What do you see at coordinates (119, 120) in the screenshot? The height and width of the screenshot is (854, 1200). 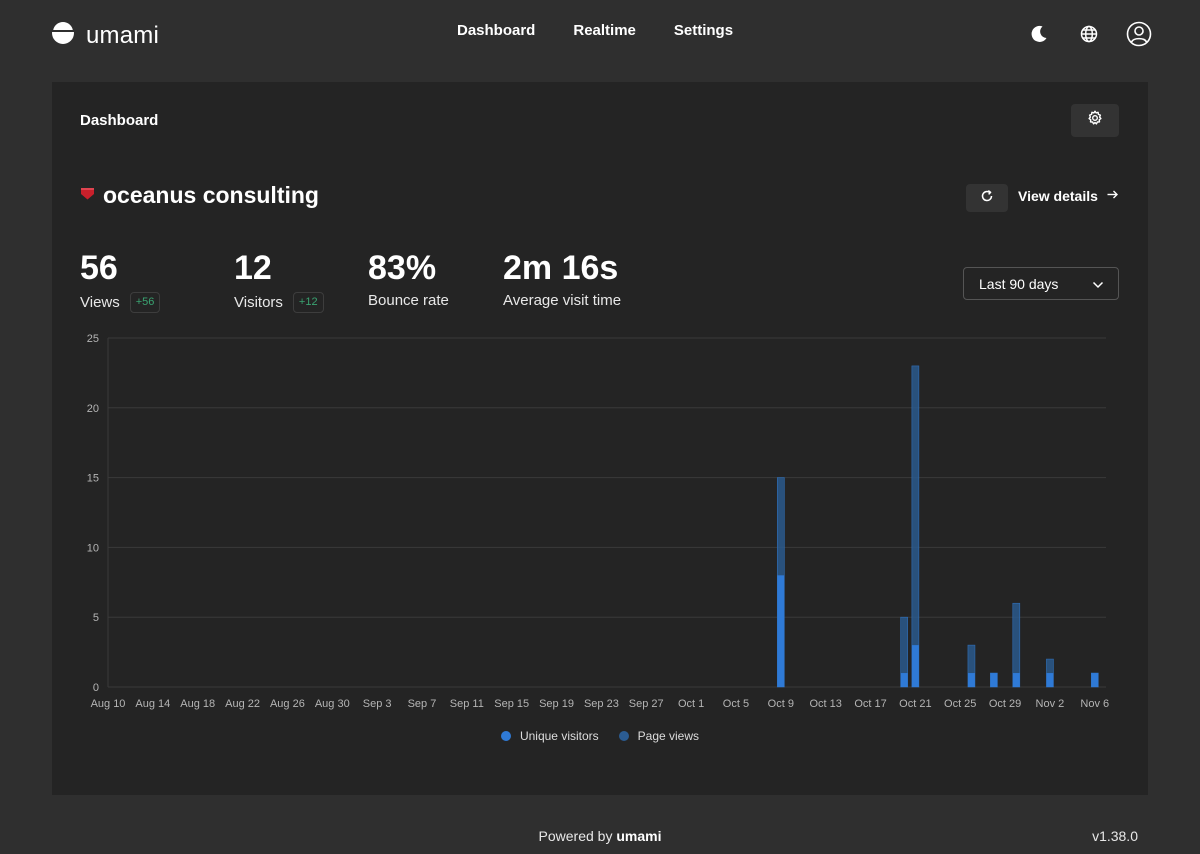 I see `page-title: Dashboard` at bounding box center [119, 120].